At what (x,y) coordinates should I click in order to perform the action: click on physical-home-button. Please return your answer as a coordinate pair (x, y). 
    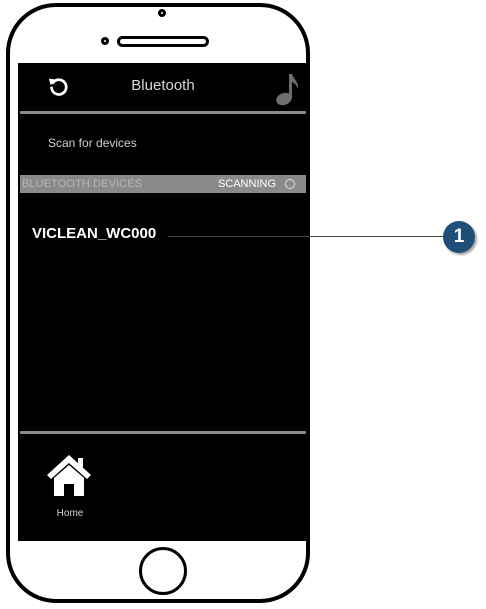
    Looking at the image, I should click on (163, 571).